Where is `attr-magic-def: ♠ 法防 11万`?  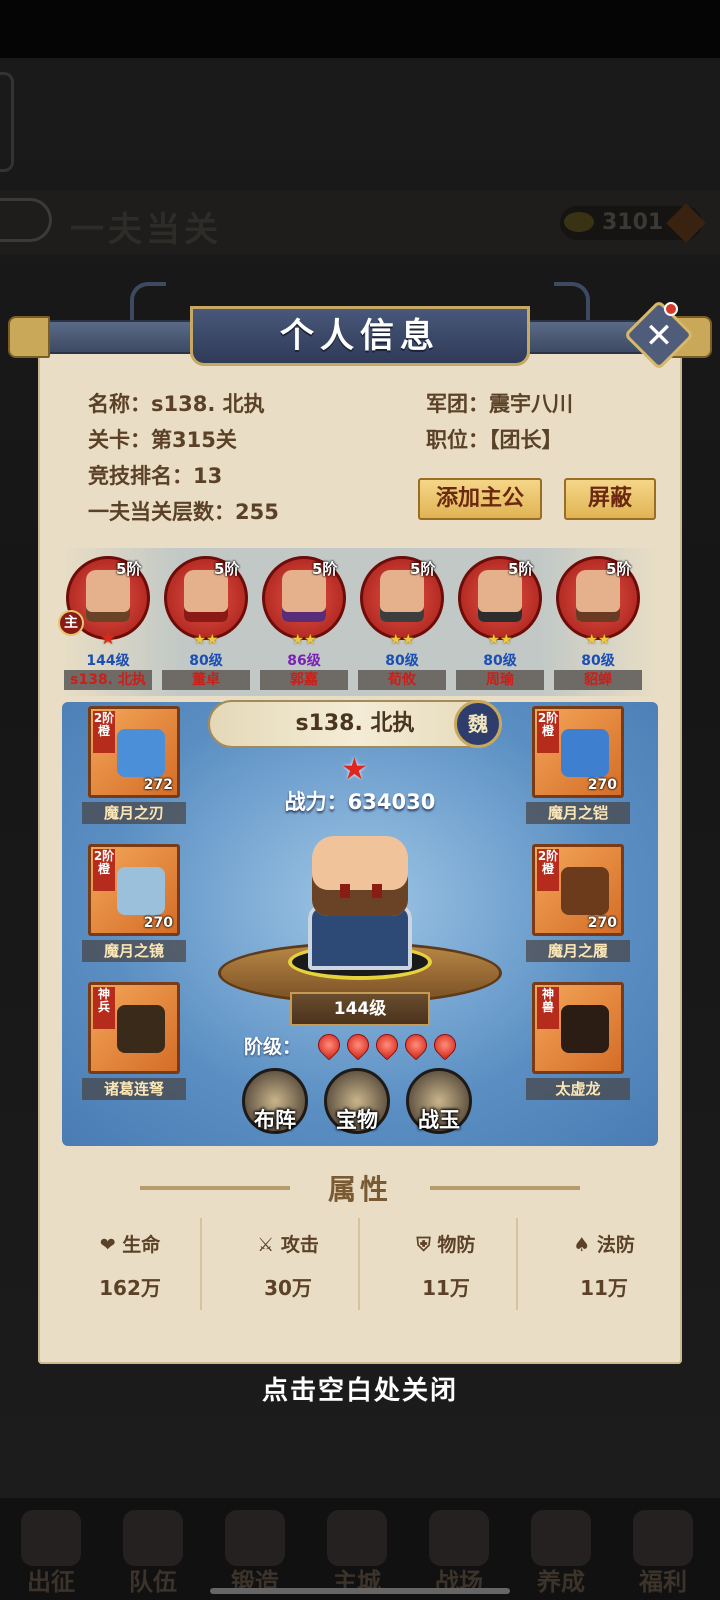
attr-magic-def: ♠ 法防 11万 is located at coordinates (604, 1264).